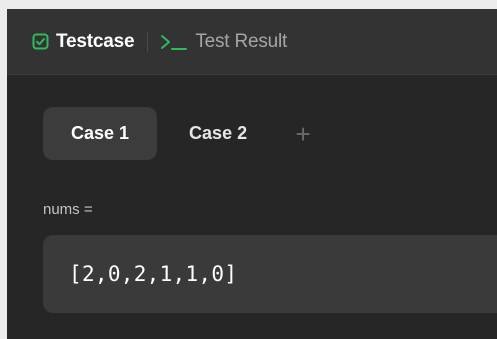 The height and width of the screenshot is (339, 497). Describe the element at coordinates (40, 41) in the screenshot. I see `checkbox-icon` at that location.